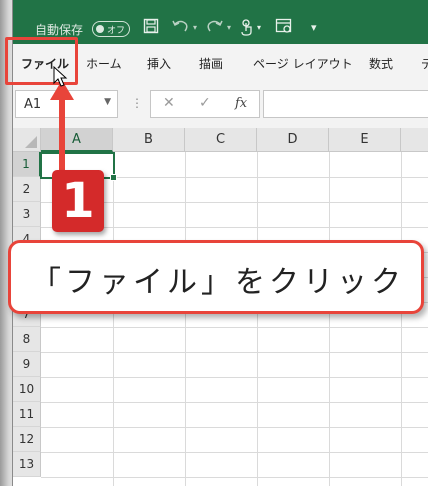  Describe the element at coordinates (27, 439) in the screenshot. I see `row-header: 12` at that location.